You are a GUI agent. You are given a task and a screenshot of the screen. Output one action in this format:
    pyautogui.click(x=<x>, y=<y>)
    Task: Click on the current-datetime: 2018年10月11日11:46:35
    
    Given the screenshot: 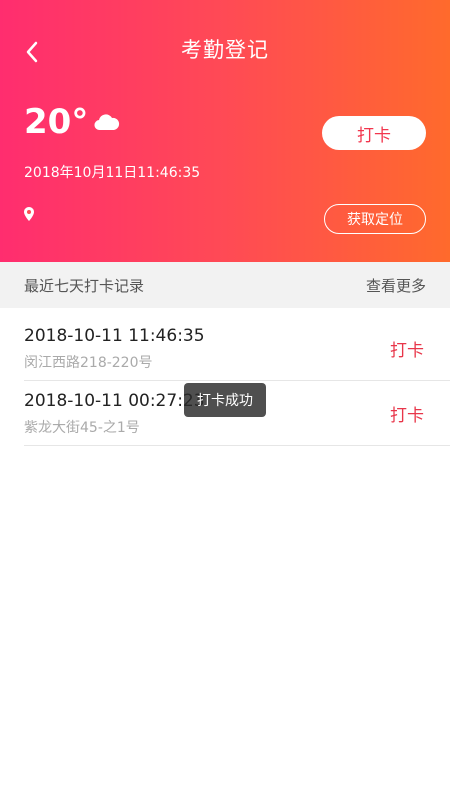 What is the action you would take?
    pyautogui.click(x=112, y=173)
    